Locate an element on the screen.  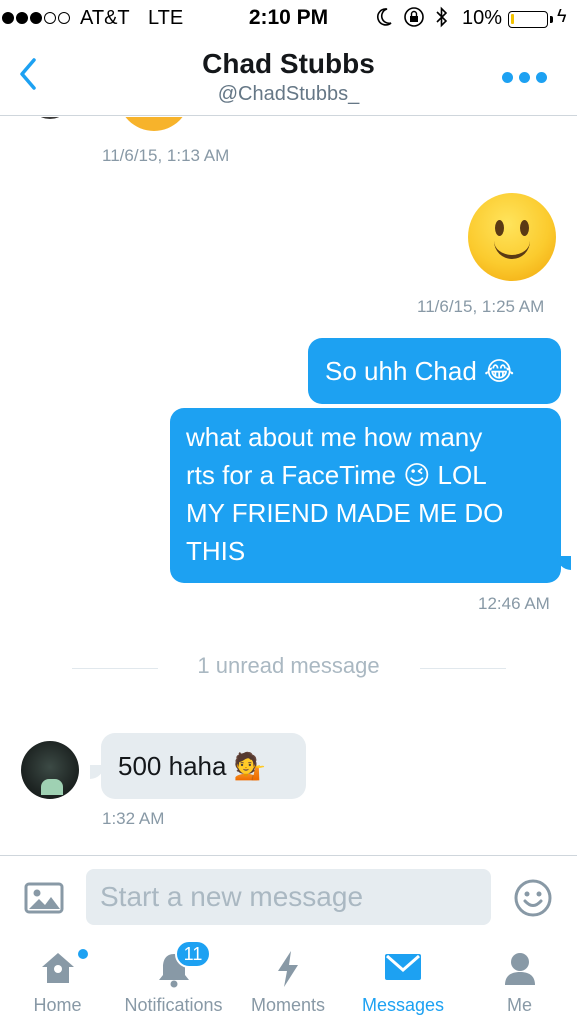
lightning-icon is located at coordinates (288, 969).